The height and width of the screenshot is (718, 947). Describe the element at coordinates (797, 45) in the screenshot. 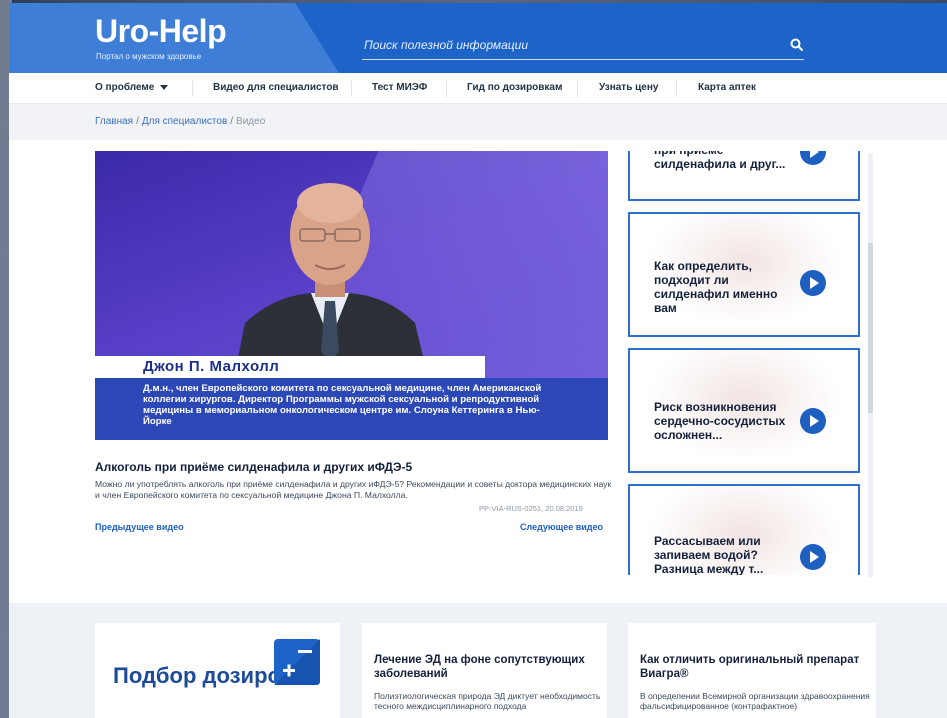

I see `search-icon` at that location.